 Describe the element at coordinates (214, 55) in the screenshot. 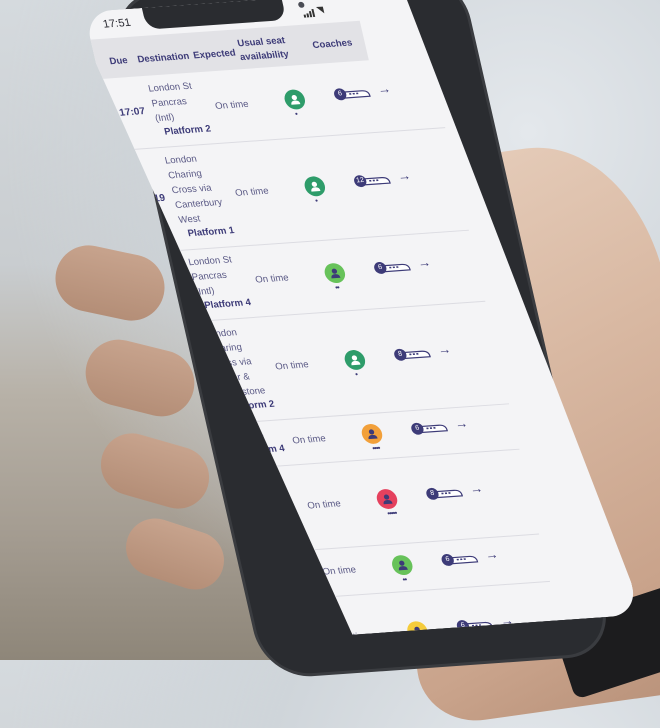

I see `header-expected: Expected` at that location.